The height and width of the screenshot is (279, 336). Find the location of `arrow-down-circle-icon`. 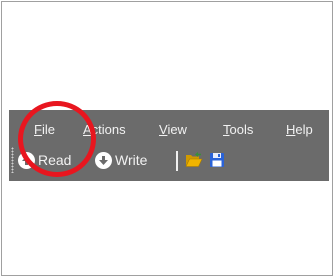

arrow-down-circle-icon is located at coordinates (103, 160).